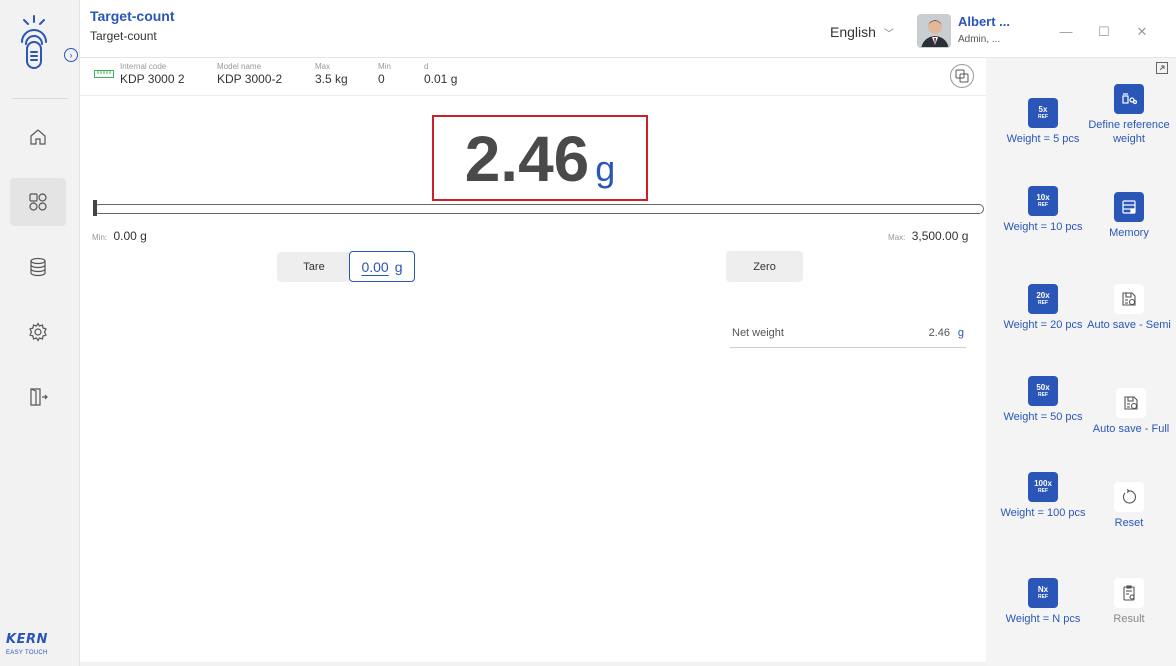 The height and width of the screenshot is (666, 1176). What do you see at coordinates (1043, 387) in the screenshot?
I see `ref-50-icon-count: 50x` at bounding box center [1043, 387].